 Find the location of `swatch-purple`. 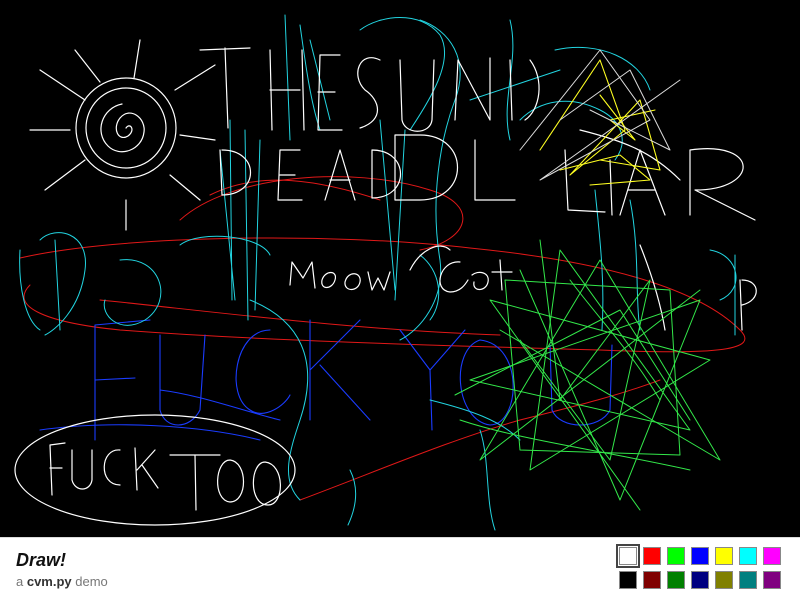

swatch-purple is located at coordinates (772, 580).